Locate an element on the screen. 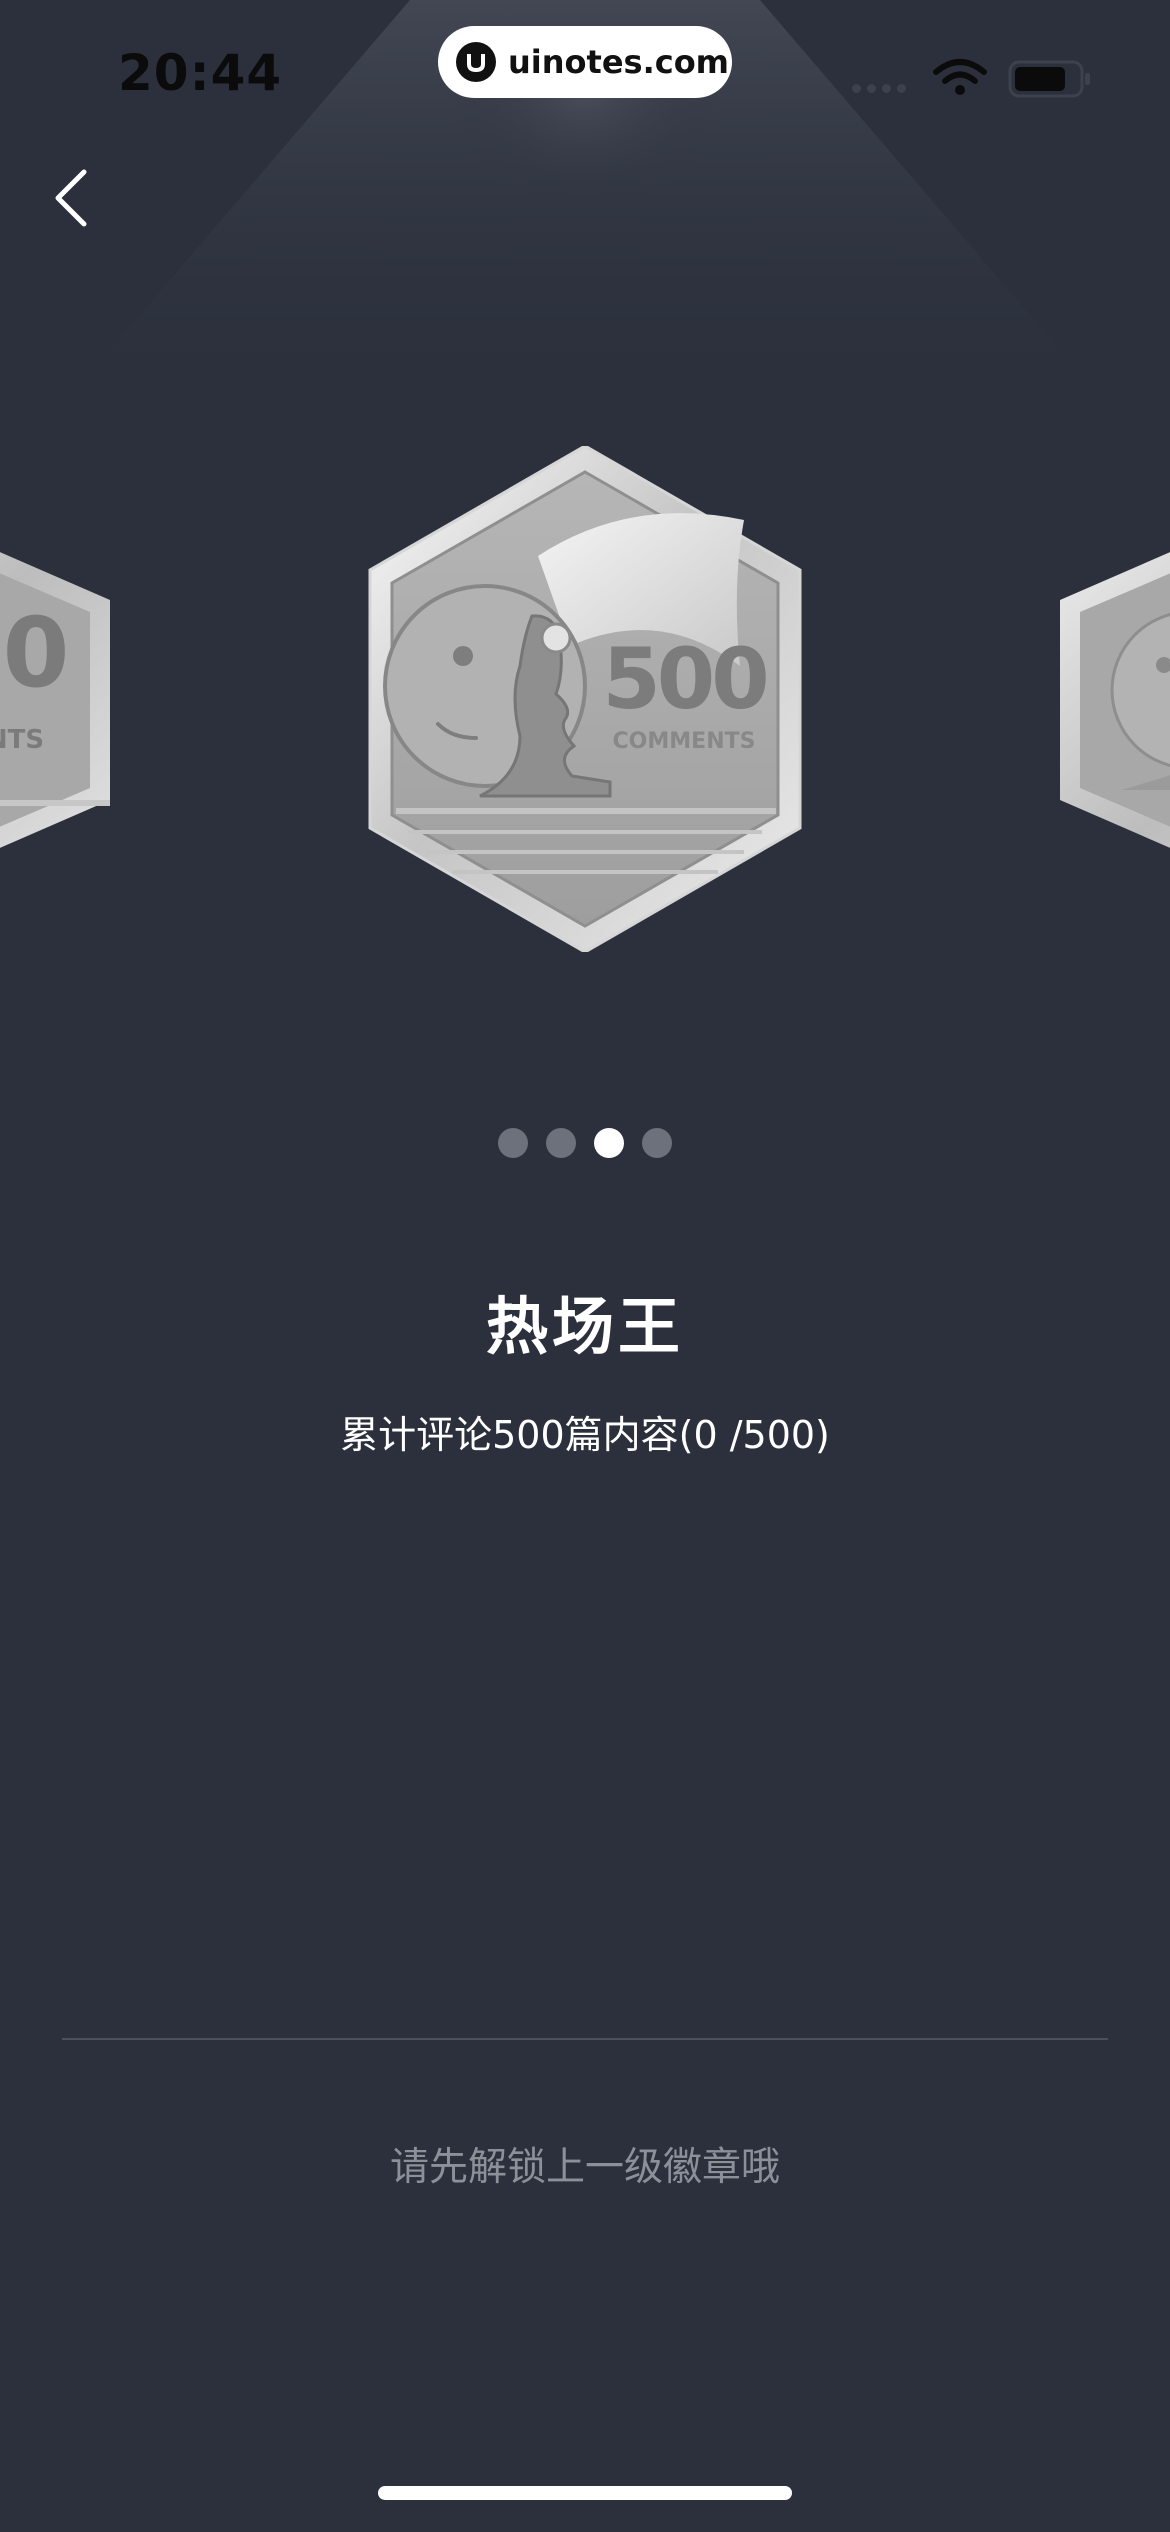  unlock-hint: 请先解锁上一级徽章哦 is located at coordinates (584, 2167).